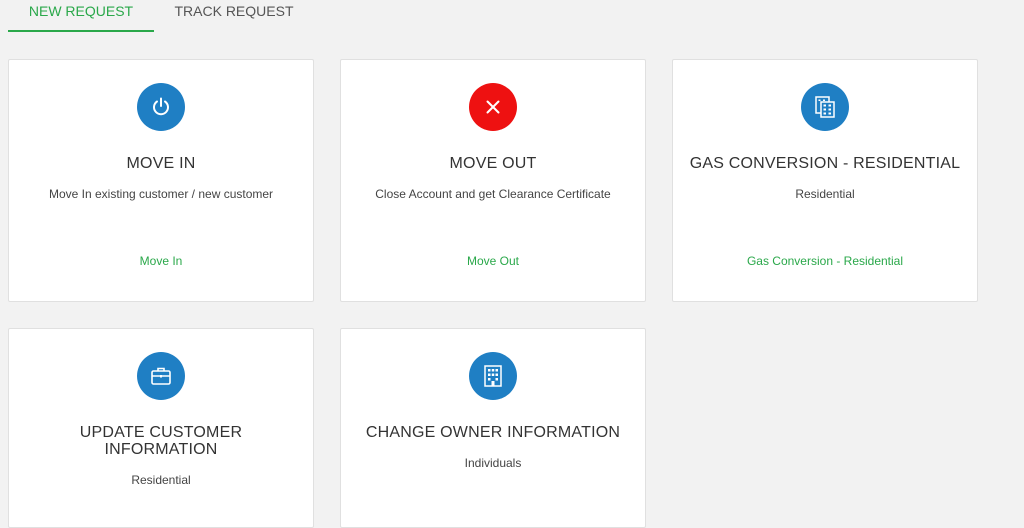  I want to click on close-icon, so click(493, 107).